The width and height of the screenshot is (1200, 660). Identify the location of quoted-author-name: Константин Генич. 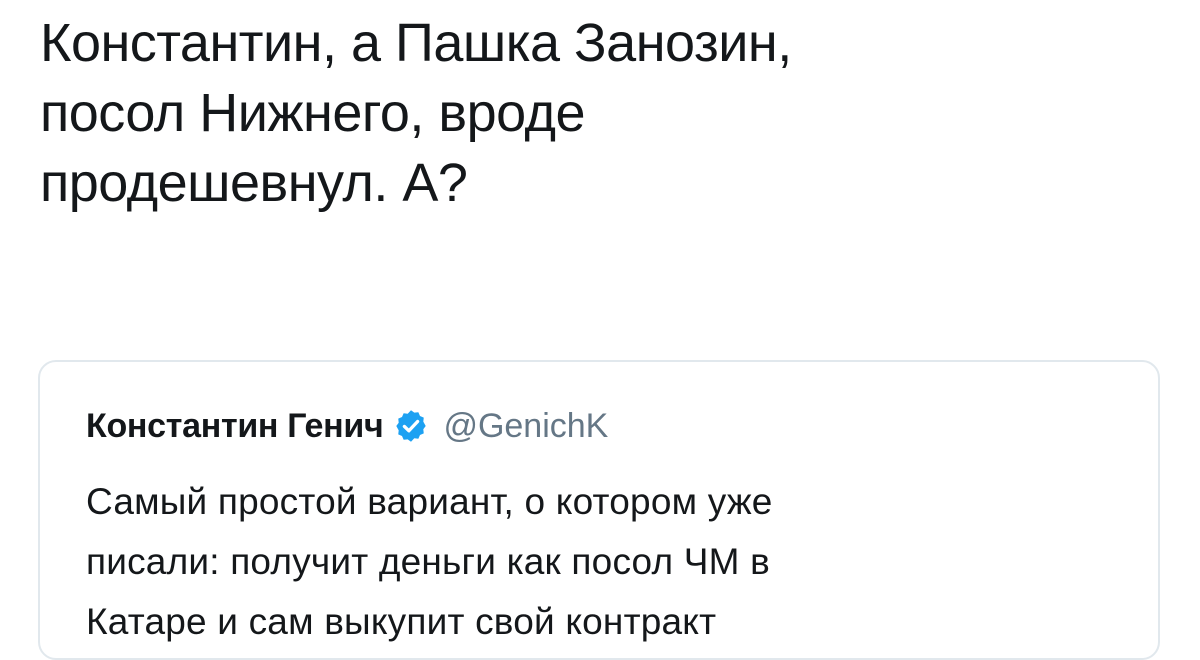
(235, 426).